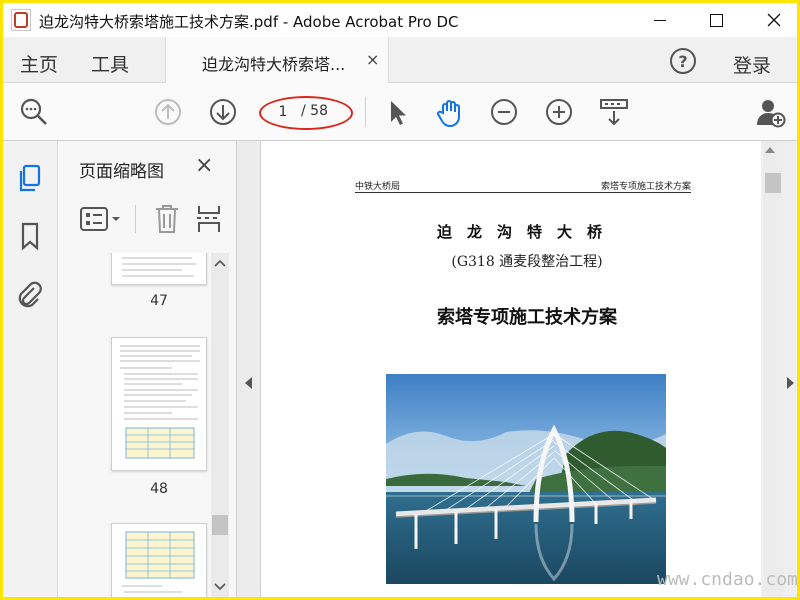 The height and width of the screenshot is (600, 800). I want to click on thumbnail-options-icon, so click(101, 219).